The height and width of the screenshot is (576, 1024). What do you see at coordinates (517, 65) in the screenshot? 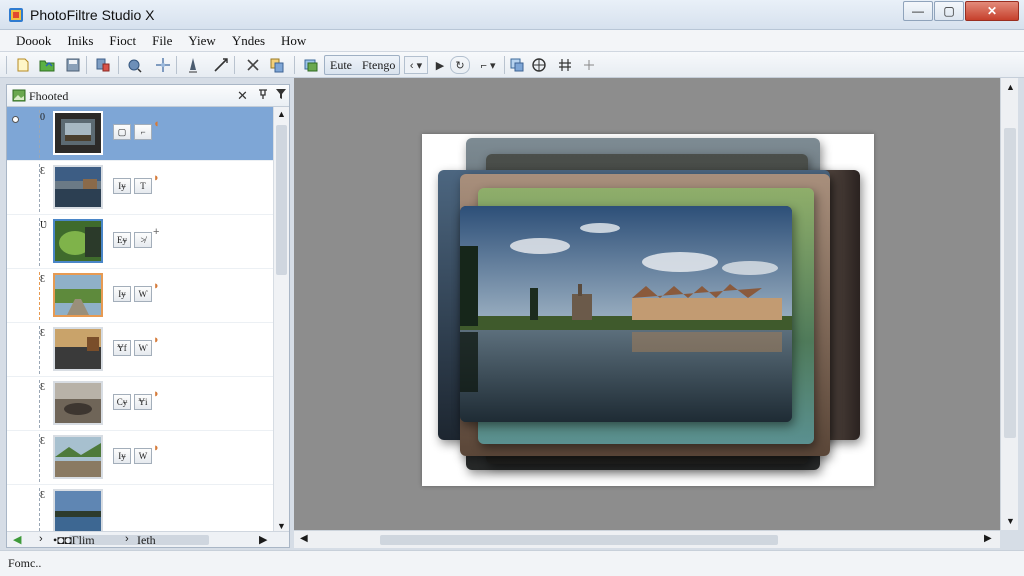
I see `duplicate-icon` at bounding box center [517, 65].